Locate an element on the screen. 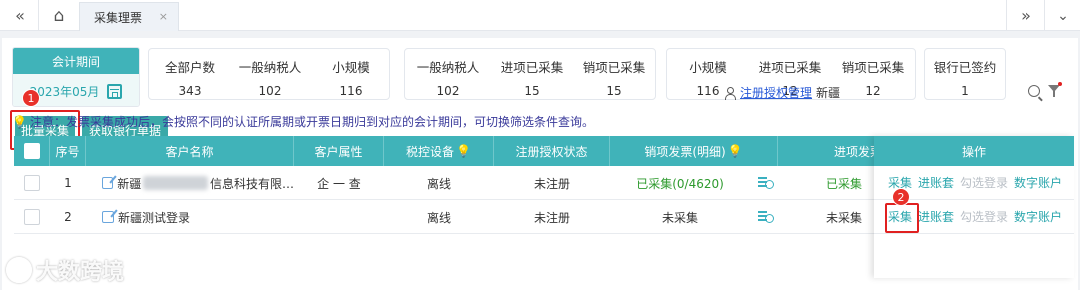  period-label: 会计期间 is located at coordinates (76, 61).